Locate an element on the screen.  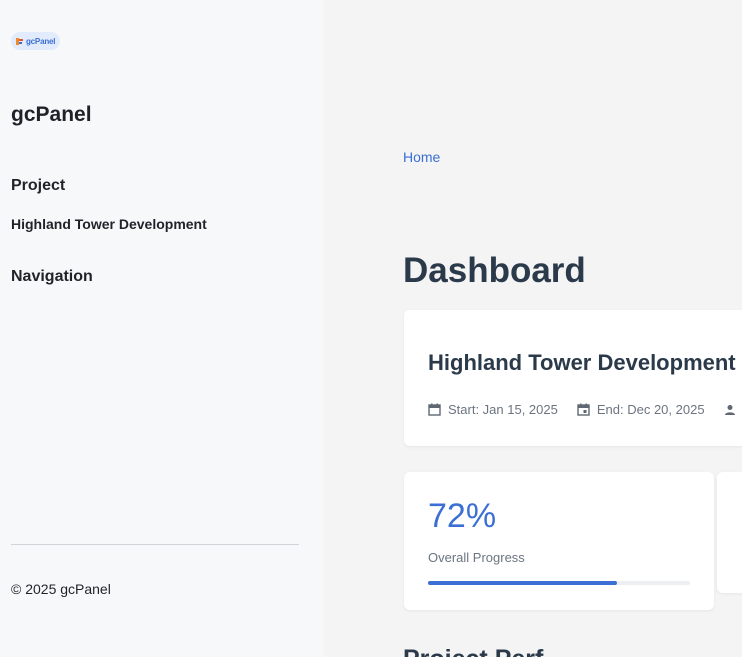
person-icon is located at coordinates (729, 409).